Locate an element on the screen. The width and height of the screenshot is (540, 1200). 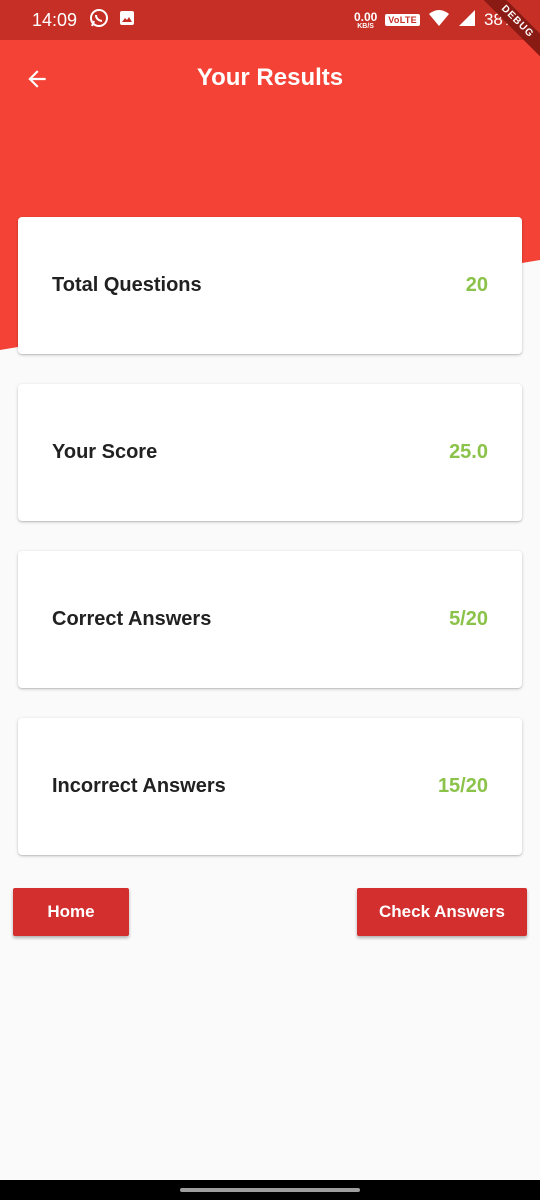
status-bar: 14:09 0.00 KB/S VoLTE 38% is located at coordinates (270, 20).